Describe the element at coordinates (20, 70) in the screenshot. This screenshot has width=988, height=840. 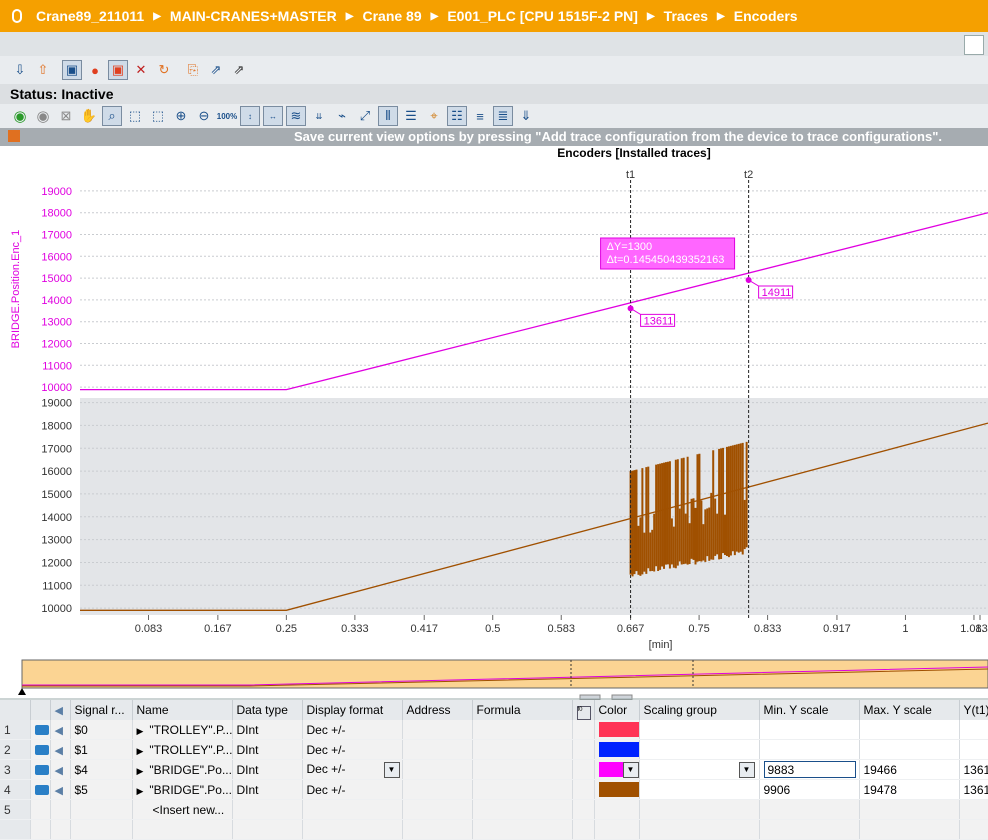
I see `transfer-to-device-icon: ⇩` at that location.